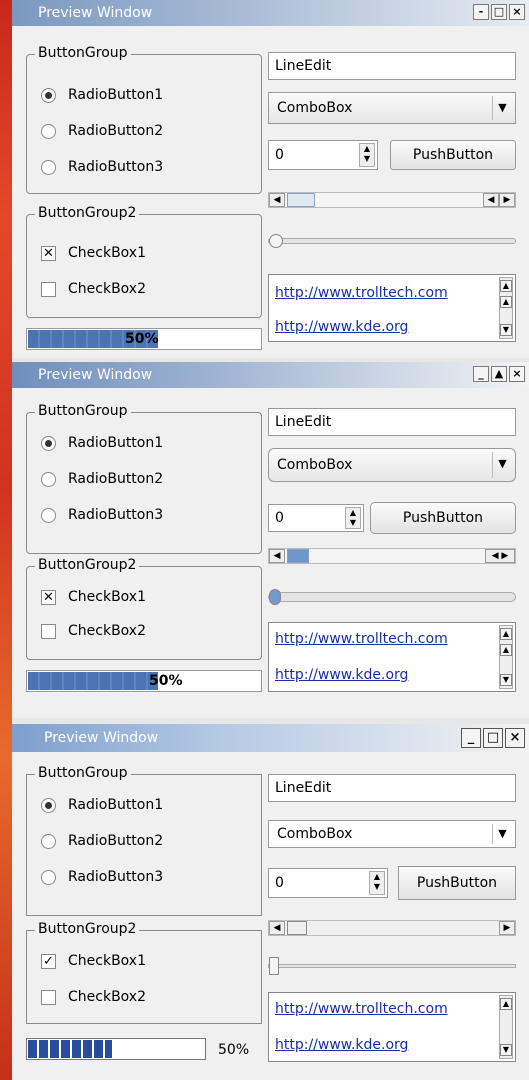 The image size is (529, 1080). I want to click on horizontal-scrollbar: ◀ ▶, so click(392, 928).